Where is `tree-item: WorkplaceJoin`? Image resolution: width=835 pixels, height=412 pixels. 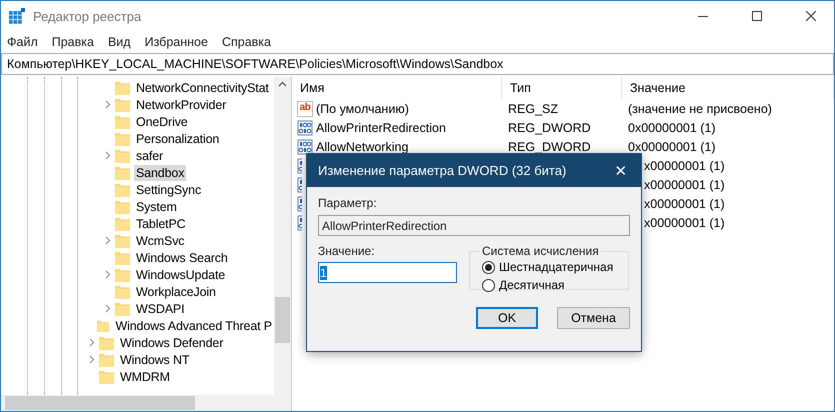
tree-item: WorkplaceJoin is located at coordinates (176, 292).